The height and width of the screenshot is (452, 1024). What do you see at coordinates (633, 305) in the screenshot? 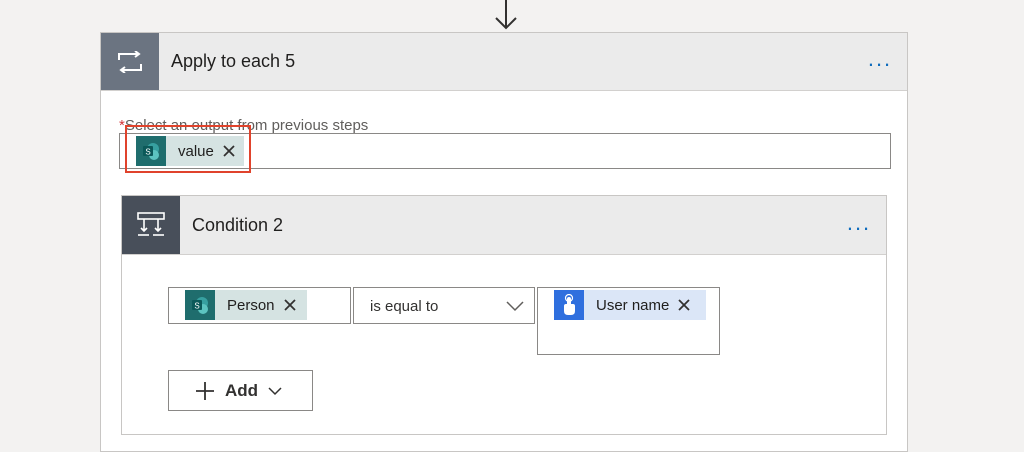
I see `user-name-token-label: User name` at bounding box center [633, 305].